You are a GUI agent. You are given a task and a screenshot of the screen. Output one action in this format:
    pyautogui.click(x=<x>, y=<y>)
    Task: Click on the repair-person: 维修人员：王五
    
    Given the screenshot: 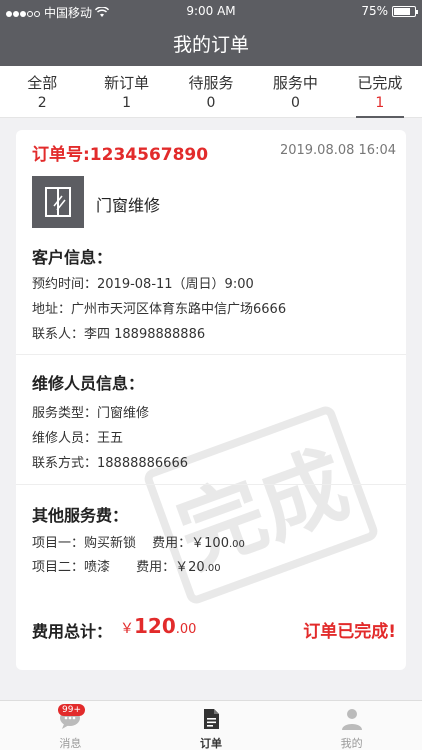 What is the action you would take?
    pyautogui.click(x=78, y=438)
    